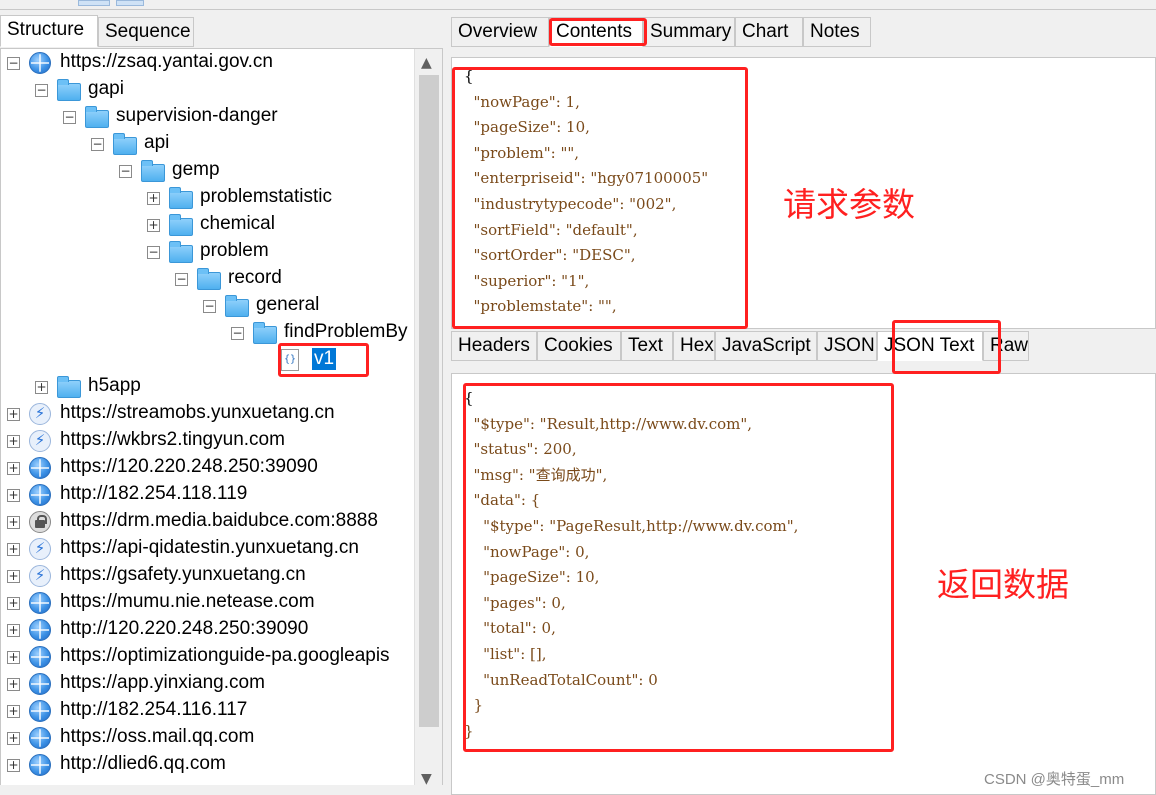 Image resolution: width=1156 pixels, height=795 pixels. What do you see at coordinates (766, 346) in the screenshot?
I see `tab-javascript: JavaScript` at bounding box center [766, 346].